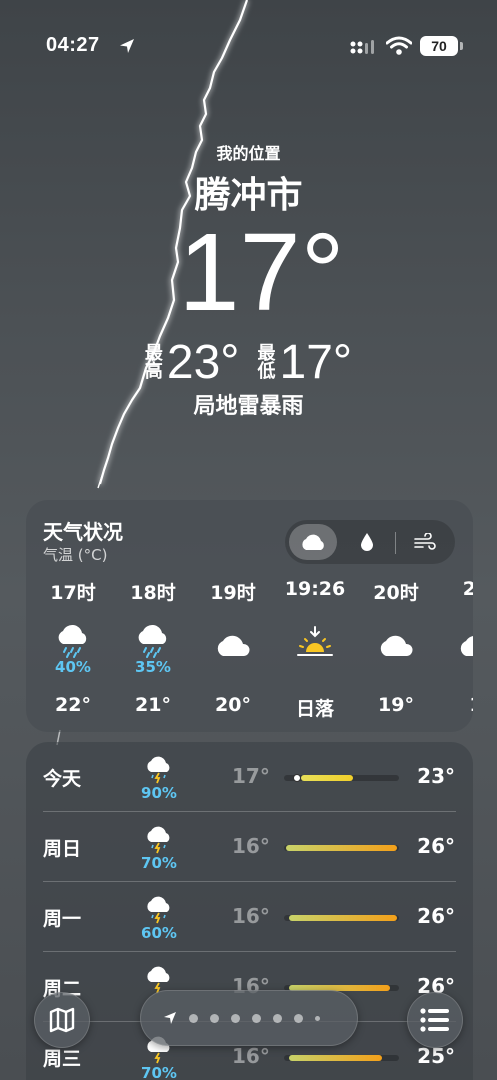 This screenshot has width=497, height=1080. I want to click on high-label: 最 高, so click(153, 362).